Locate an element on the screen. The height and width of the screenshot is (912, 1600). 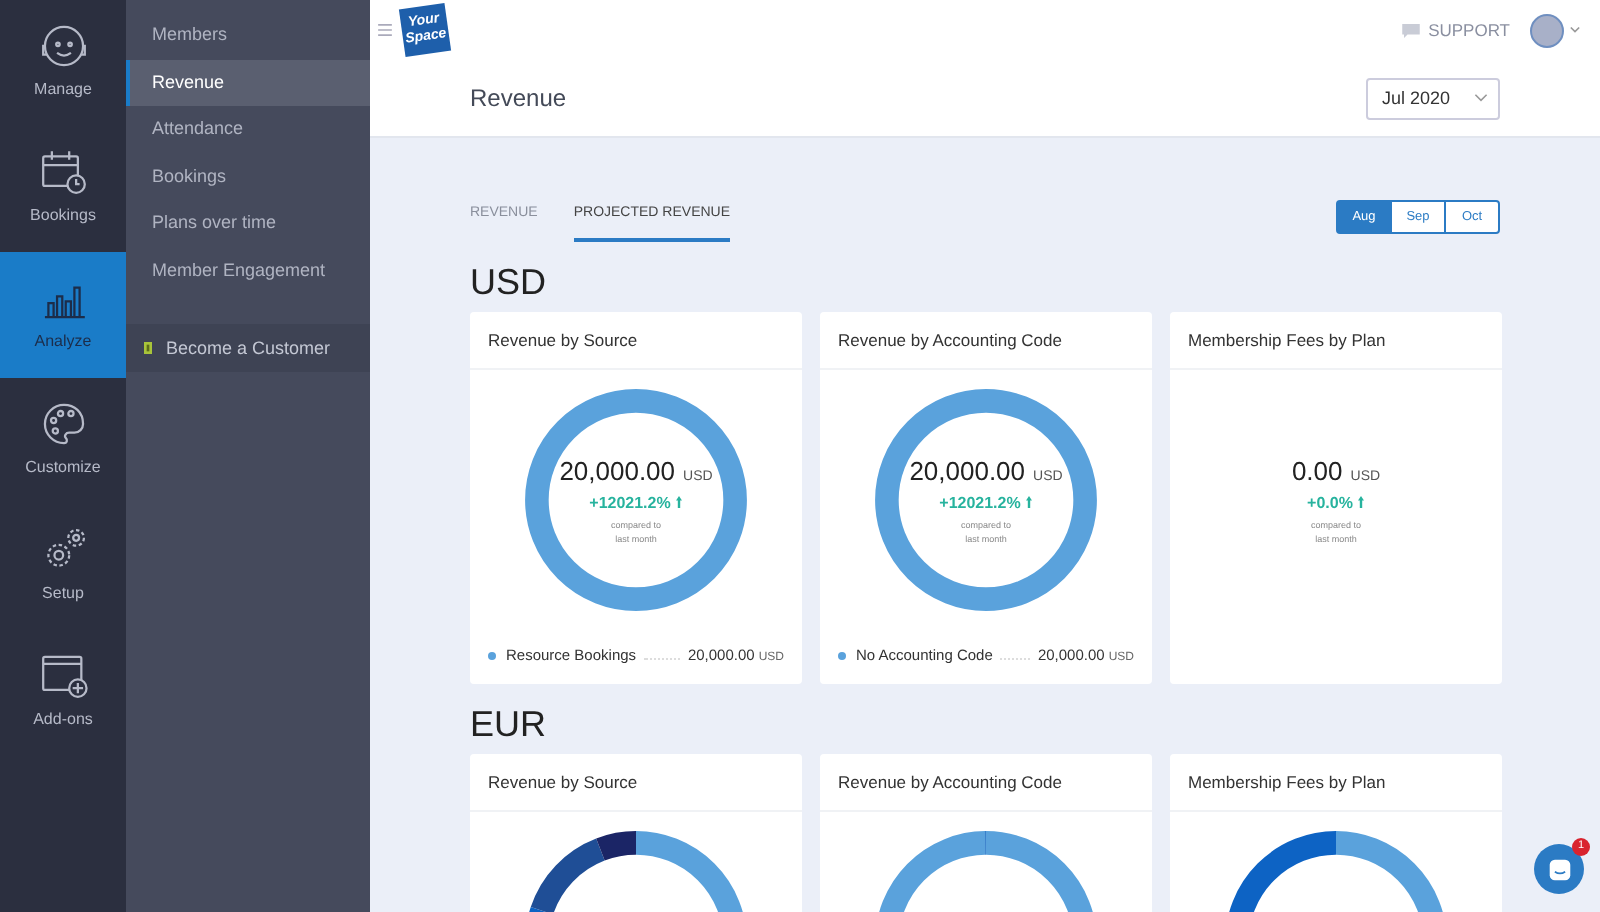
page-title: Revenue is located at coordinates (518, 98).